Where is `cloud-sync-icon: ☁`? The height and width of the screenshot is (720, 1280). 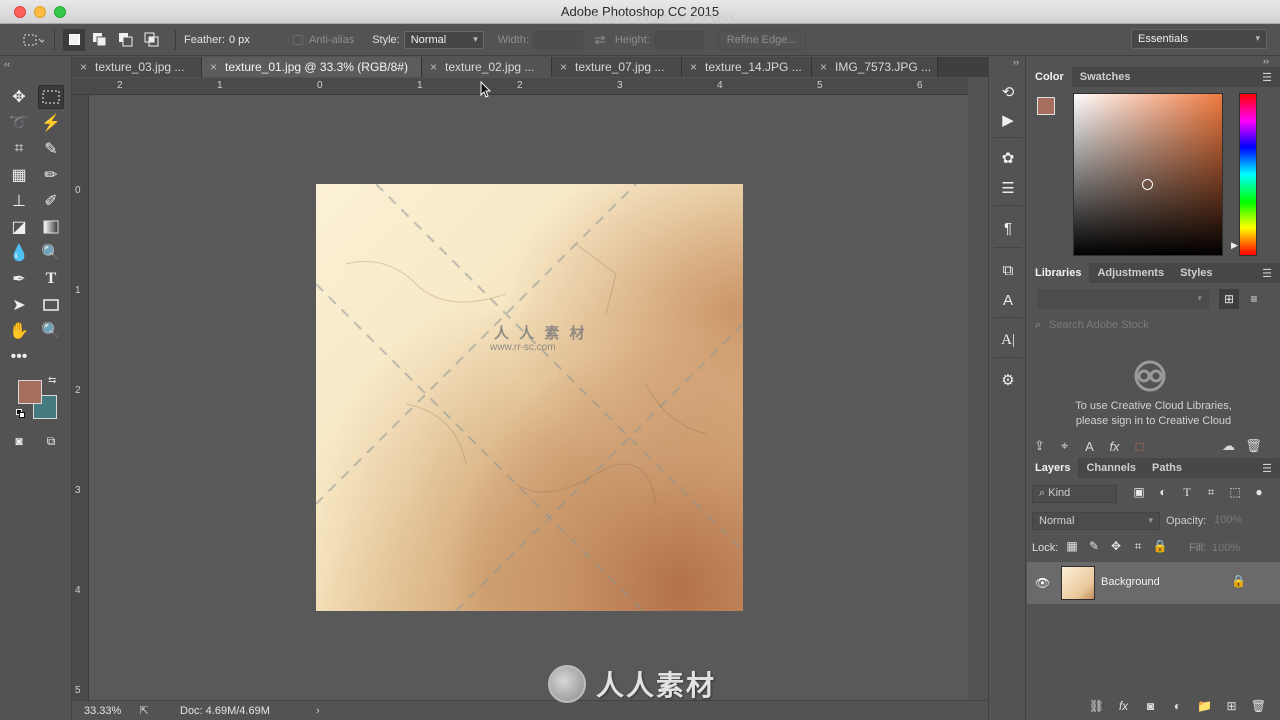 cloud-sync-icon: ☁ is located at coordinates (1228, 446).